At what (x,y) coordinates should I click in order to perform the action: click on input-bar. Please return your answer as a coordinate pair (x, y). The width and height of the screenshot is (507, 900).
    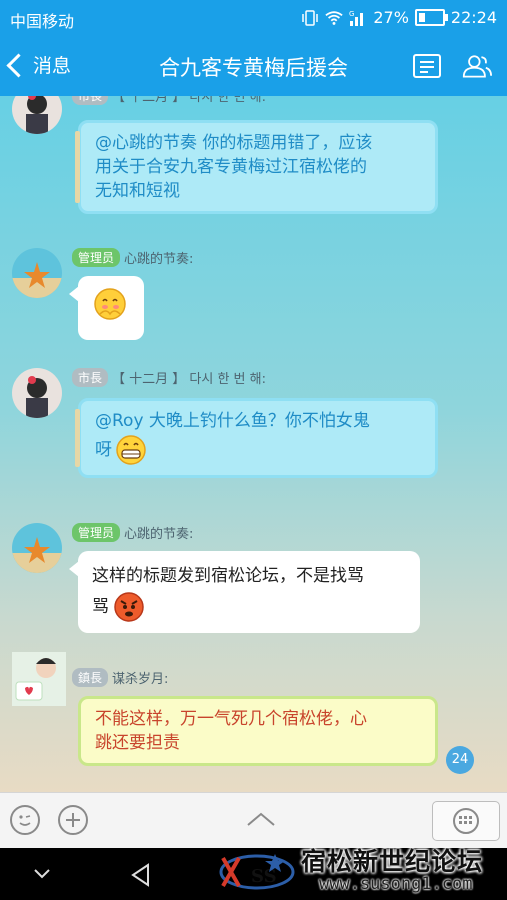
    Looking at the image, I should click on (253, 820).